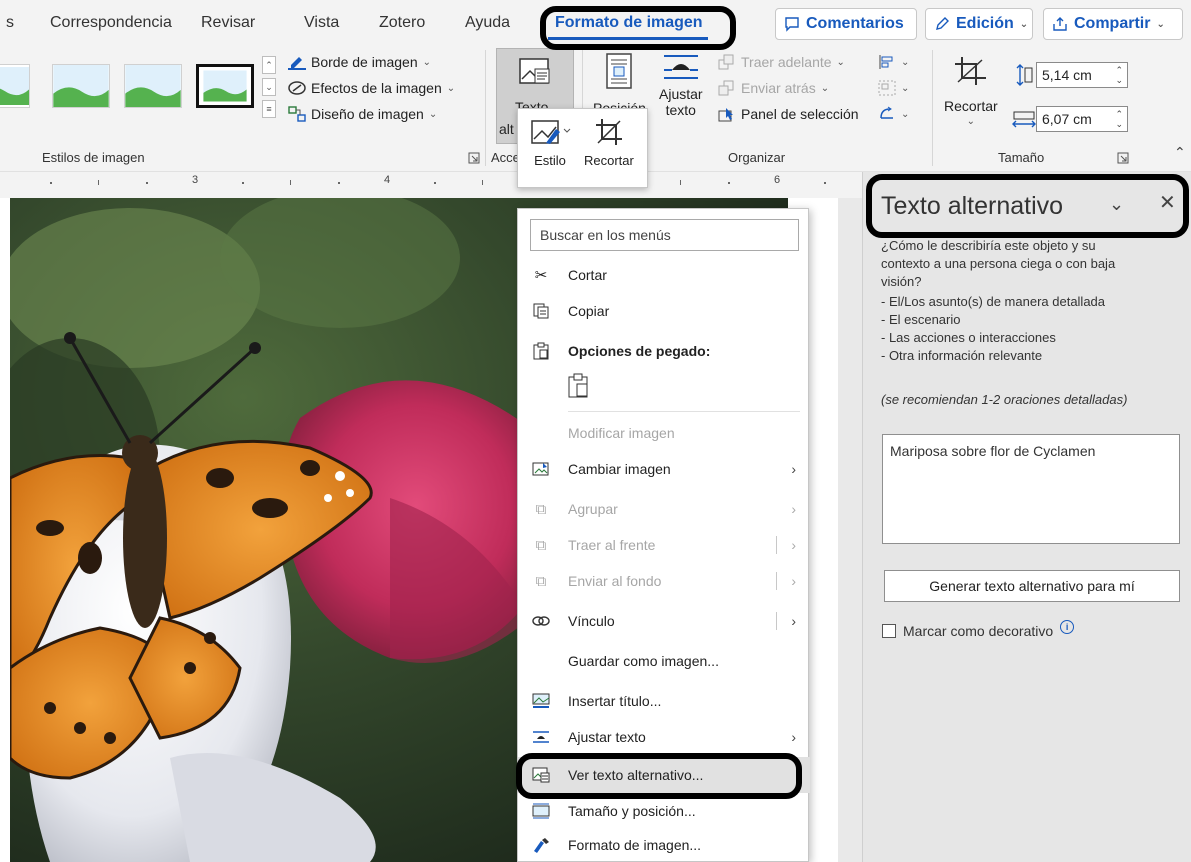 This screenshot has width=1191, height=862. I want to click on bring-forward-label: Traer adelante, so click(786, 62).